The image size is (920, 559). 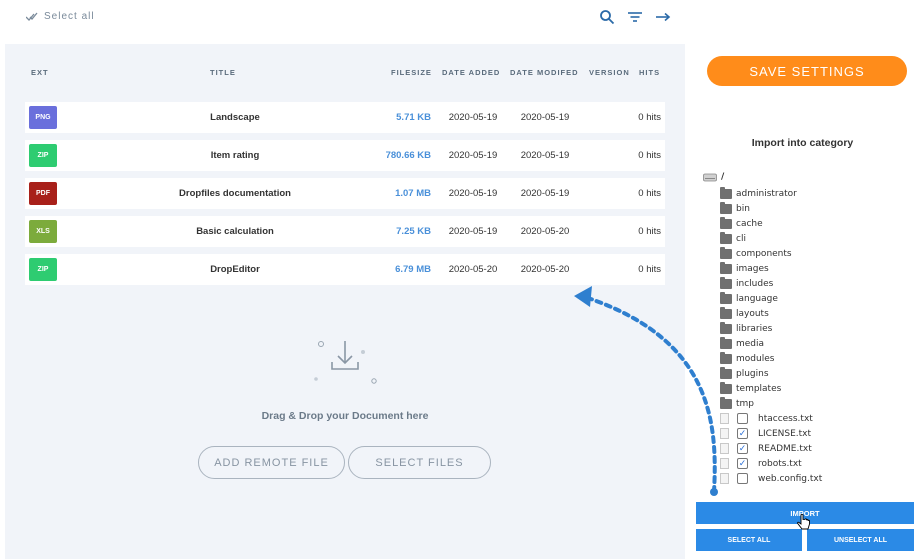 What do you see at coordinates (766, 448) in the screenshot?
I see `tree-file-item: ✓ README.txt` at bounding box center [766, 448].